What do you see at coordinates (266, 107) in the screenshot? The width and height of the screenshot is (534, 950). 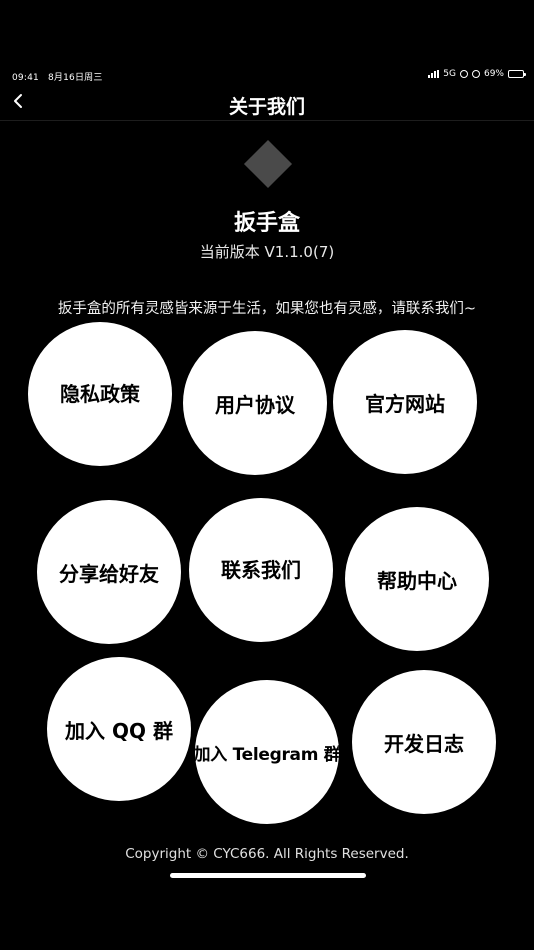 I see `page-title: 关于我们` at bounding box center [266, 107].